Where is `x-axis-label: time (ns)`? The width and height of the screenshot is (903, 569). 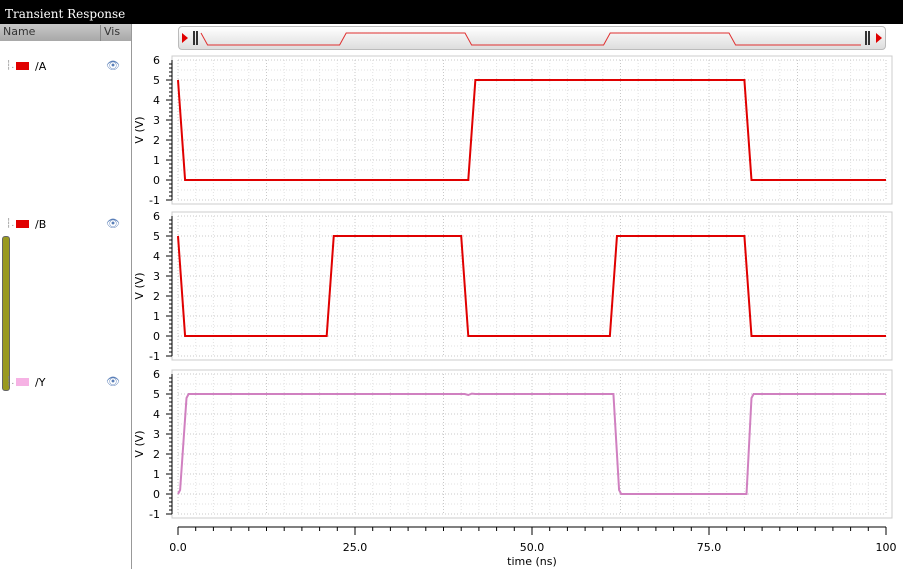 x-axis-label: time (ns) is located at coordinates (532, 561).